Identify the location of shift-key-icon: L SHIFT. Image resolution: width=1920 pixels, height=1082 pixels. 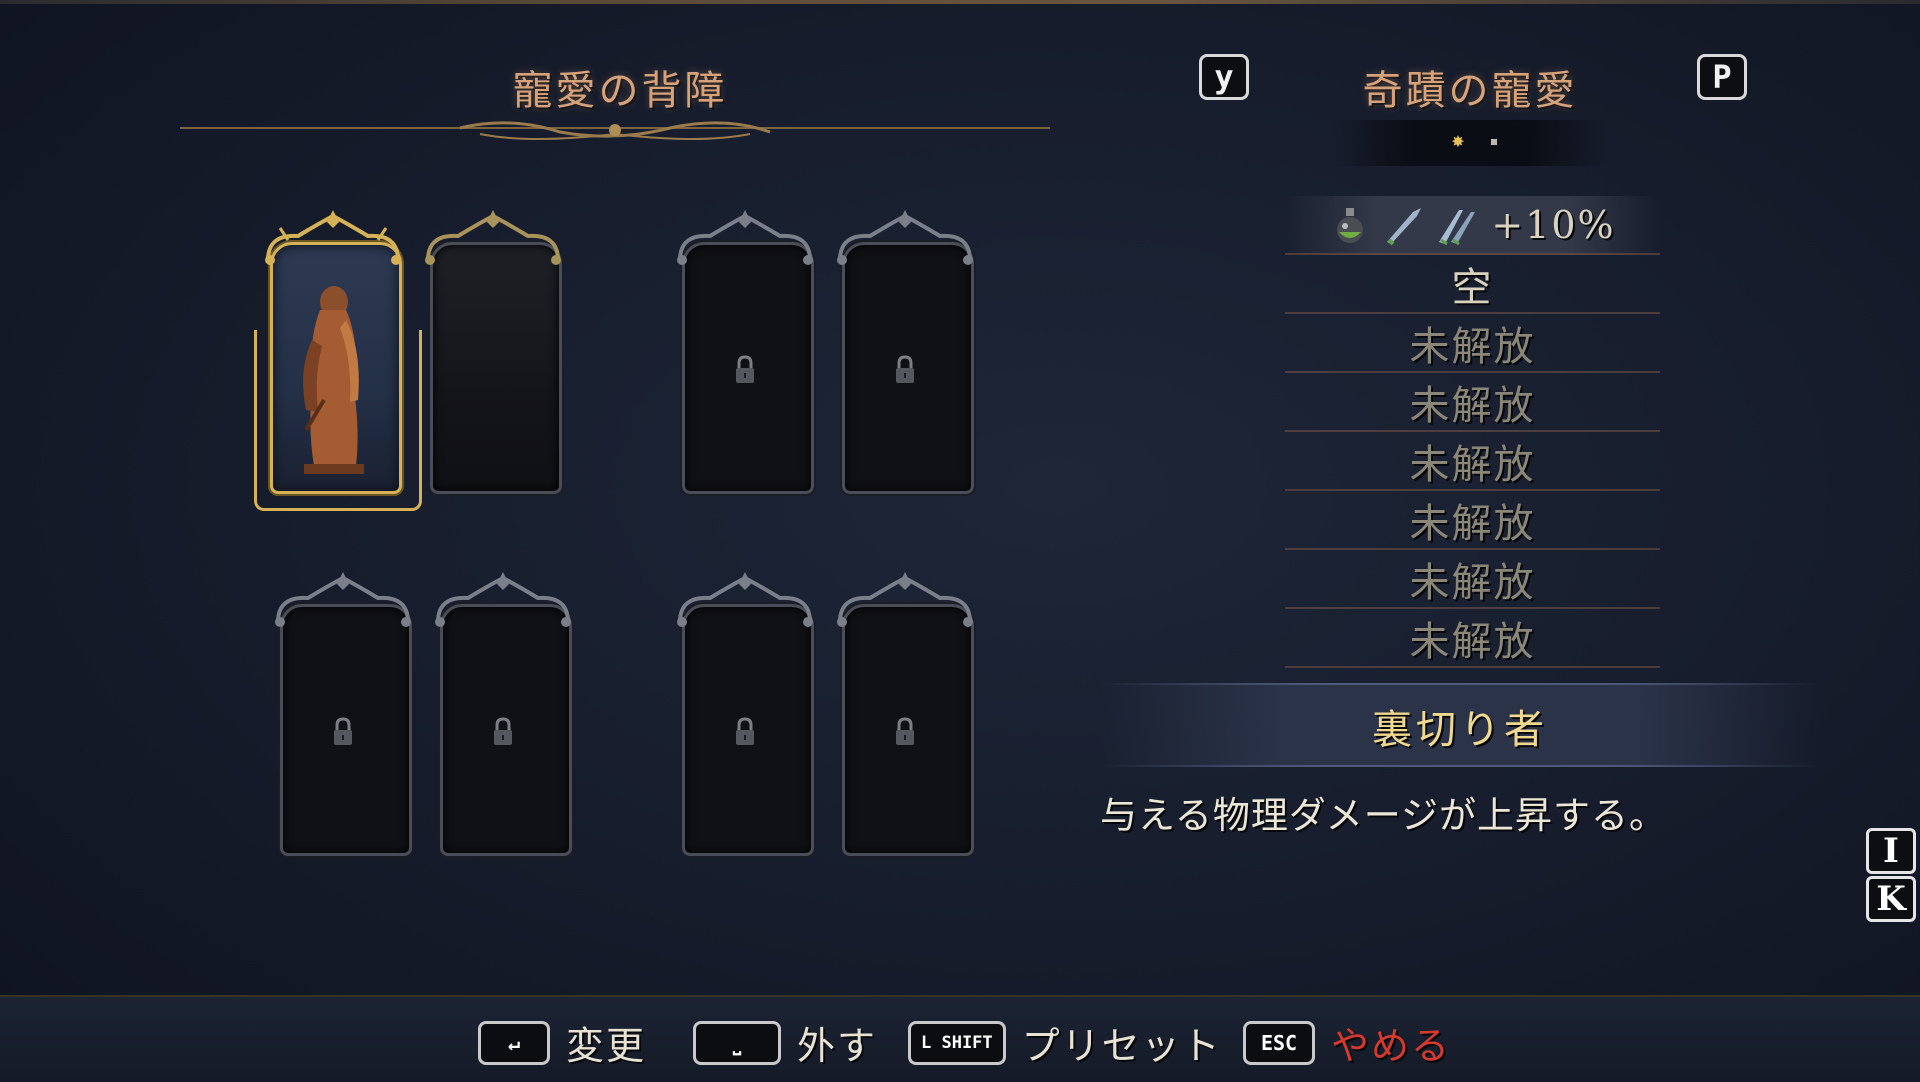
(957, 1042).